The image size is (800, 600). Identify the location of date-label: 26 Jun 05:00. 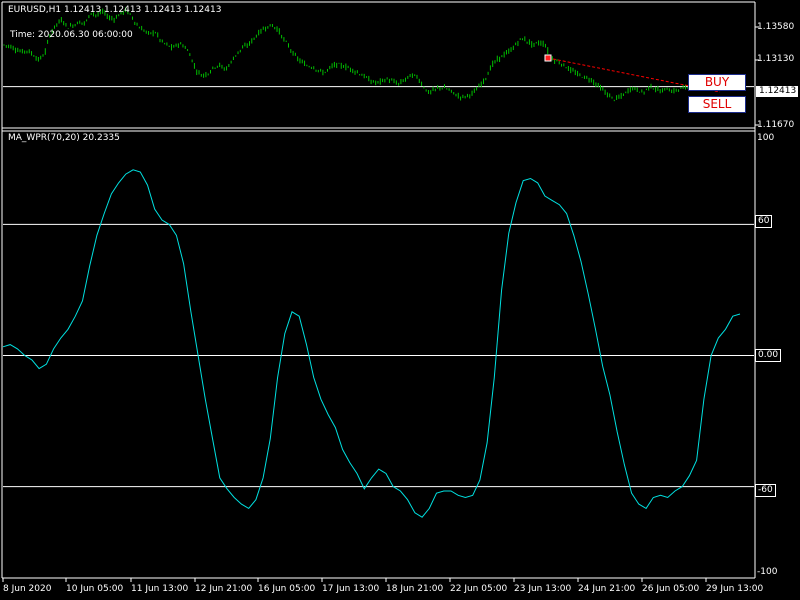
(671, 589).